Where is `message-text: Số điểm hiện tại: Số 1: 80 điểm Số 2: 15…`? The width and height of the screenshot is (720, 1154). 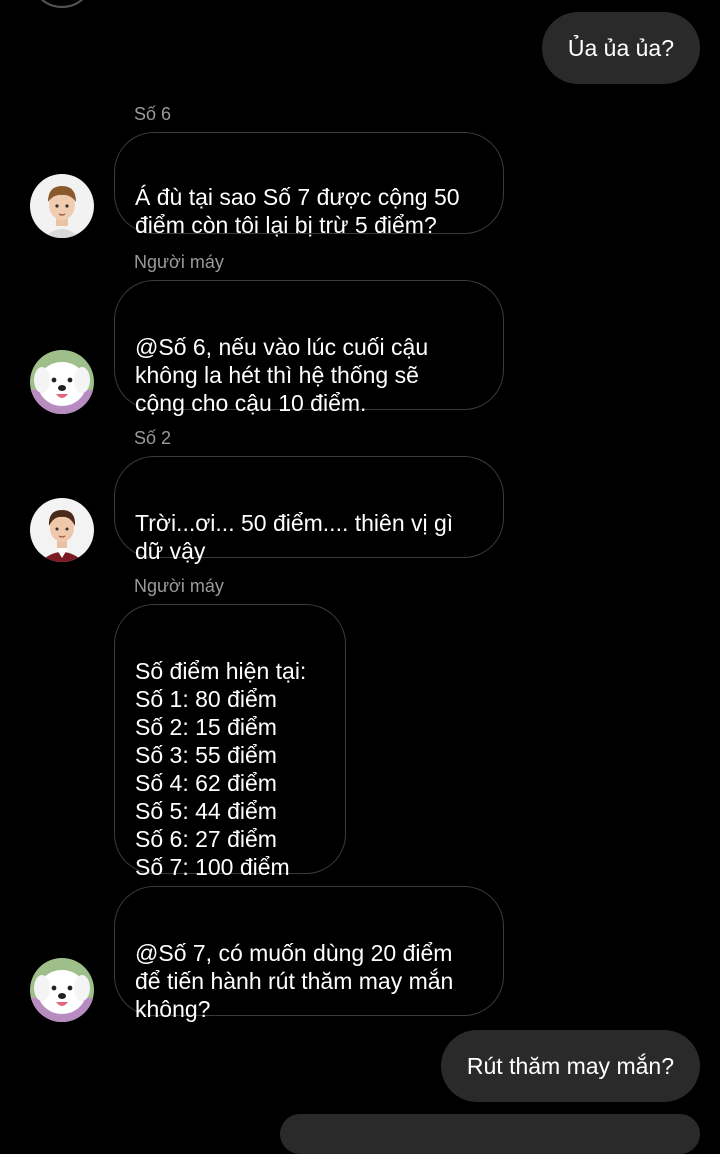
message-text: Số điểm hiện tại: Số 1: 80 điểm Số 2: 15… is located at coordinates (221, 769).